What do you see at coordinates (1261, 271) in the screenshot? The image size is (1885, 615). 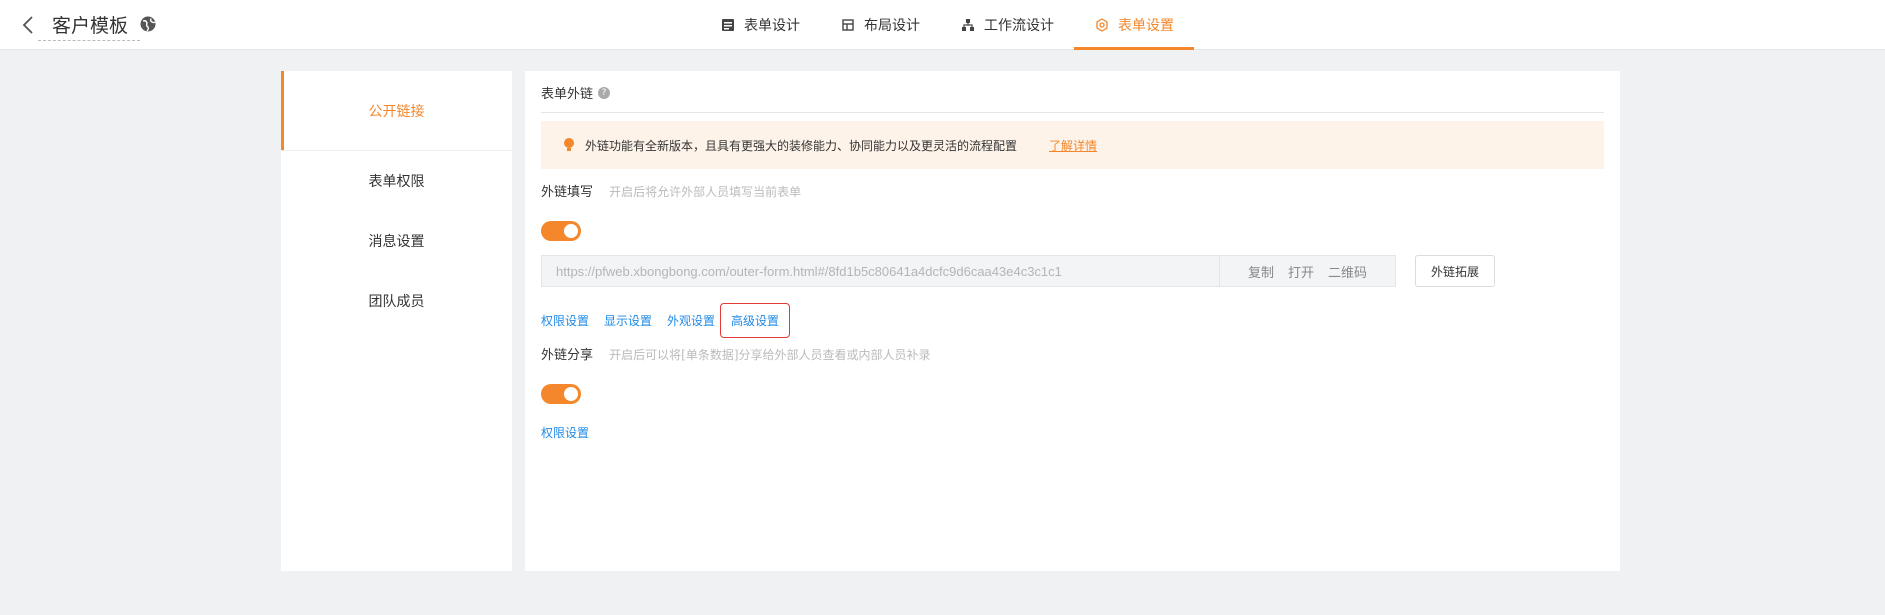 I see `copy-button: 复制` at bounding box center [1261, 271].